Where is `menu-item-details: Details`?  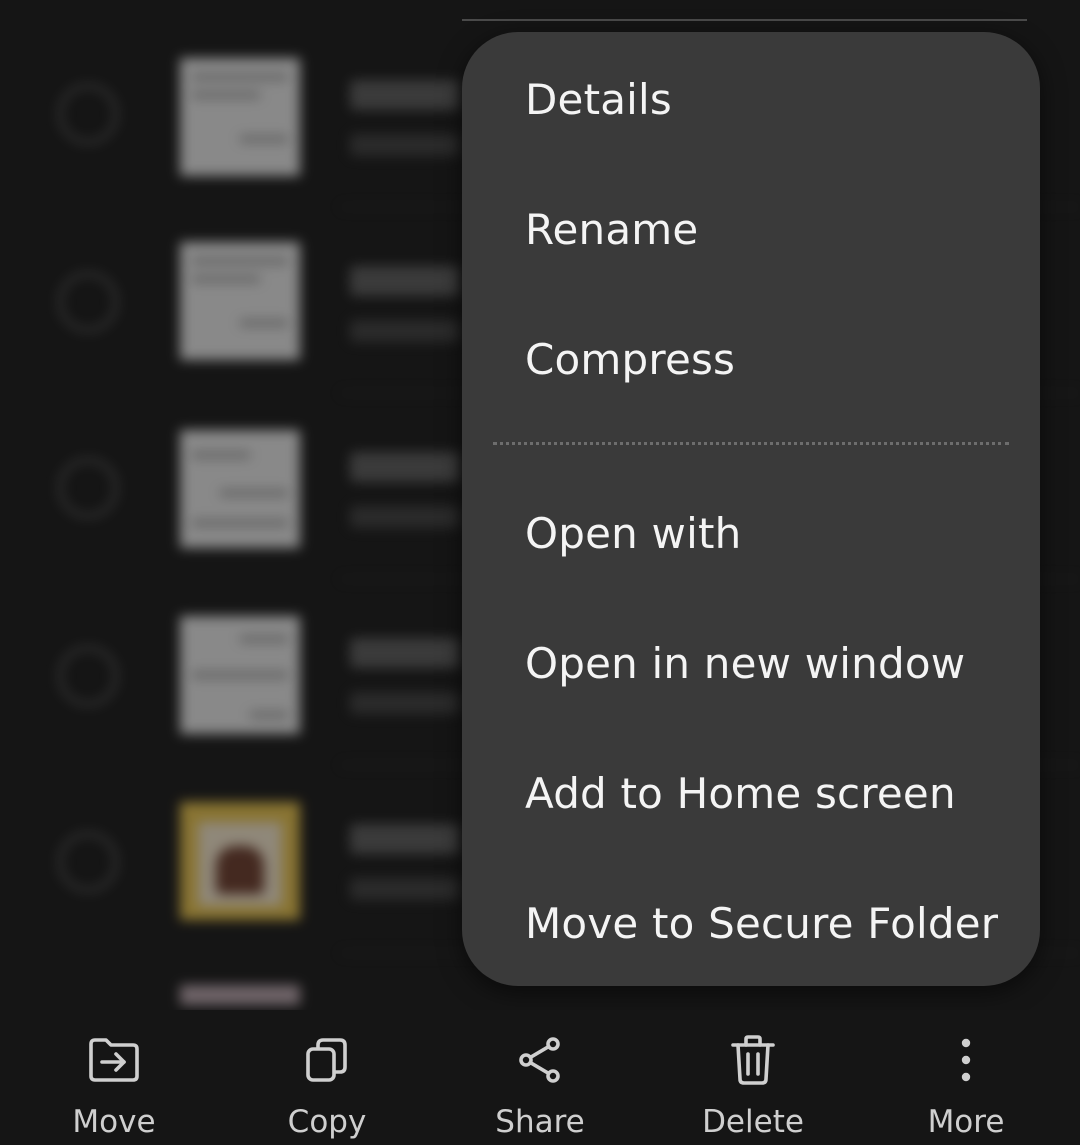 menu-item-details: Details is located at coordinates (751, 99).